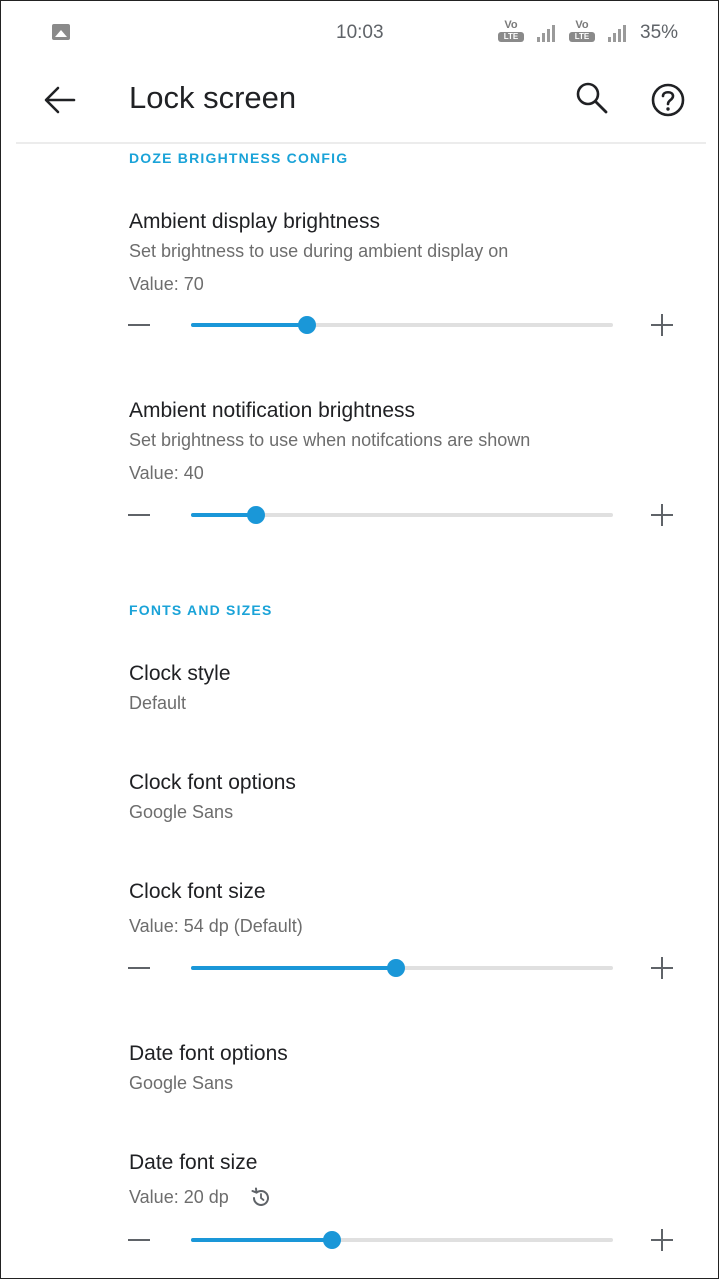 The width and height of the screenshot is (721, 1281). Describe the element at coordinates (213, 97) in the screenshot. I see `page-title: Lock screen` at that location.